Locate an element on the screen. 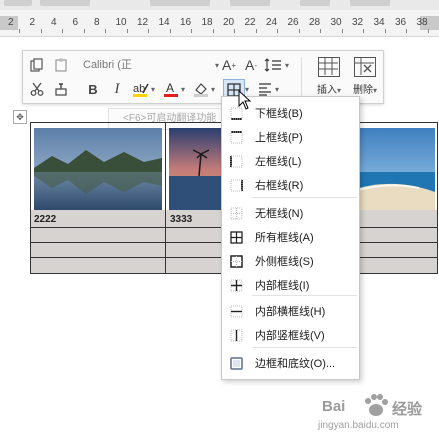  font-color-icon: A is located at coordinates (171, 89).